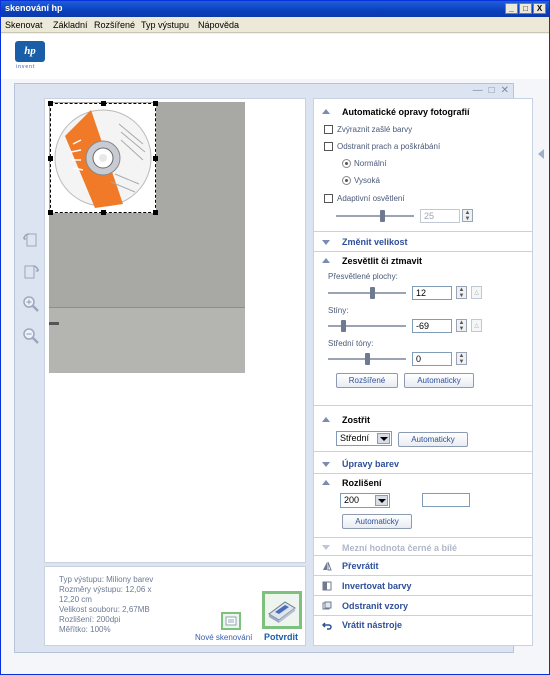 The width and height of the screenshot is (550, 675). Describe the element at coordinates (326, 260) in the screenshot. I see `collapse-lighten-icon` at that location.